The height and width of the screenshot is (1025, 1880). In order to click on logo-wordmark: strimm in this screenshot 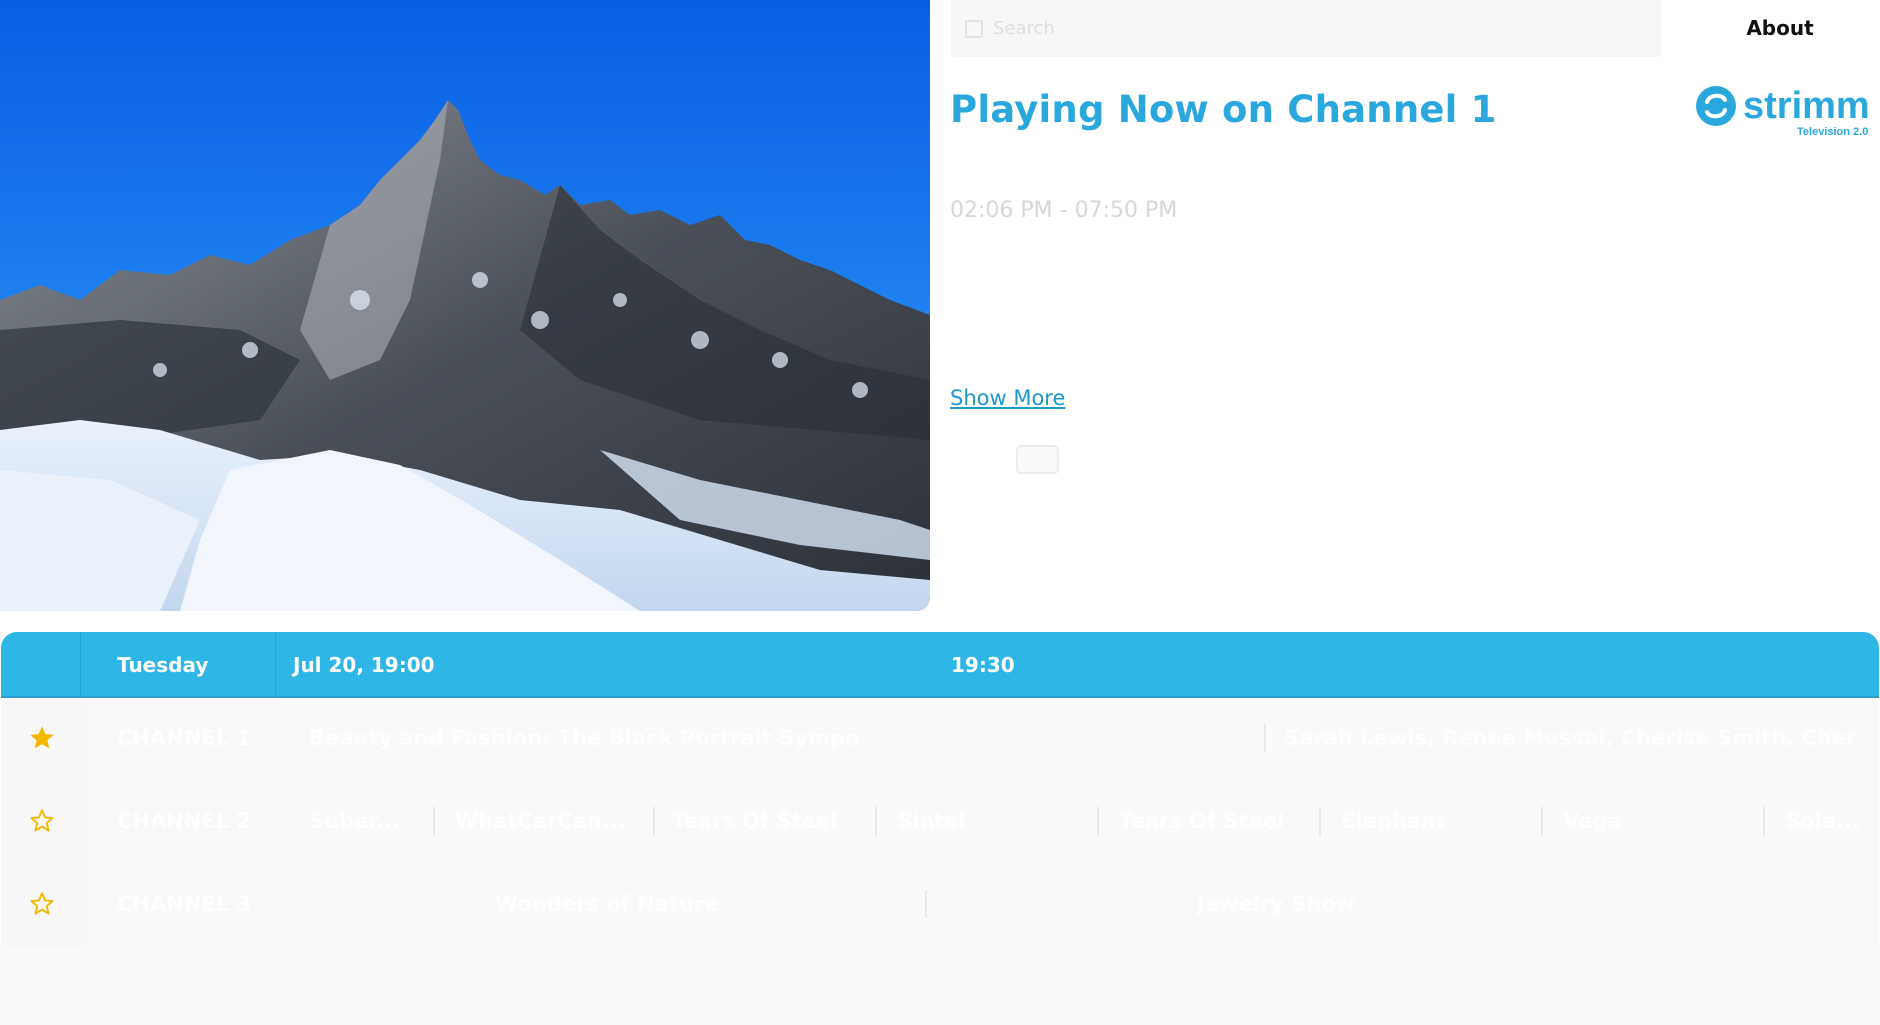, I will do `click(1806, 106)`.